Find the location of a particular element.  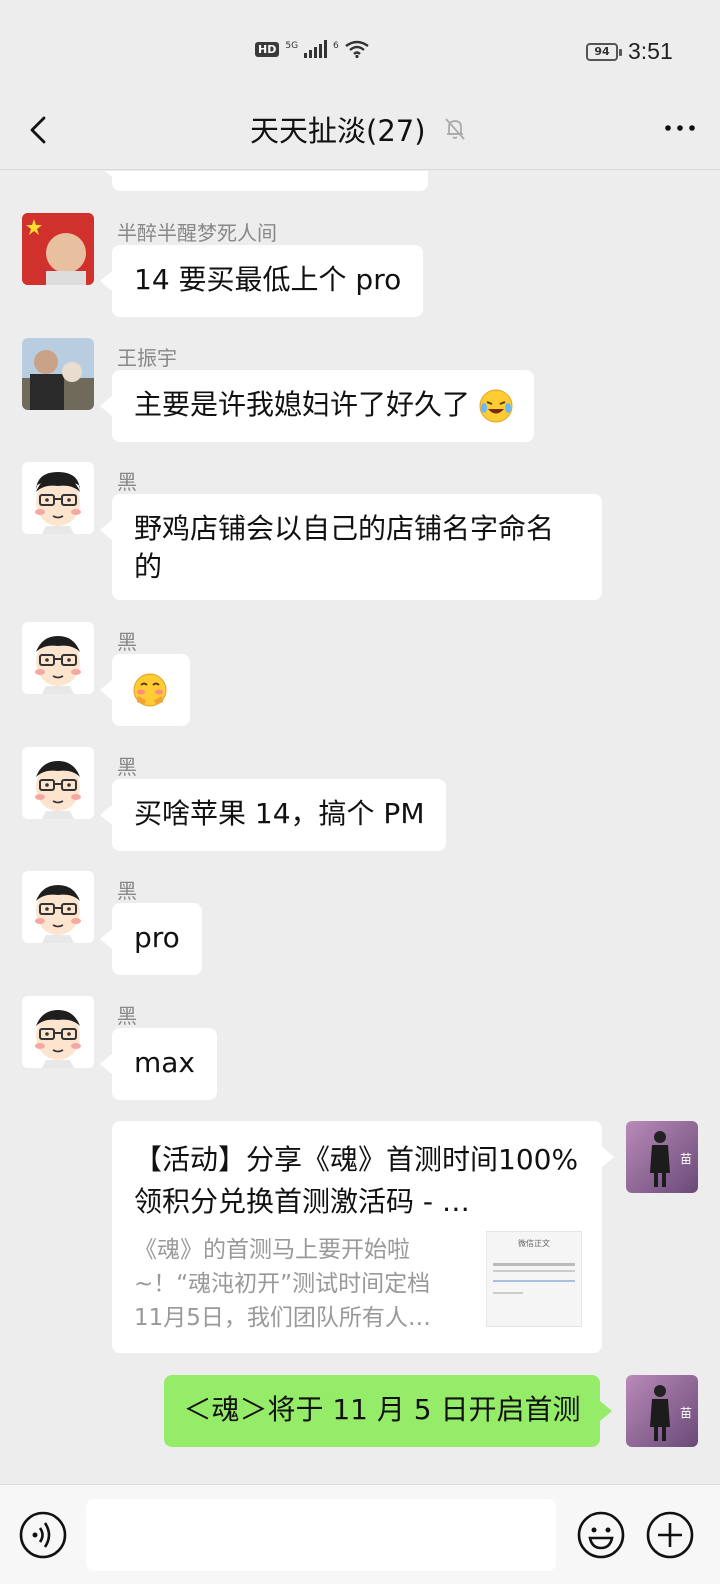

chat-title: 天天扯淡(27) is located at coordinates (338, 129).